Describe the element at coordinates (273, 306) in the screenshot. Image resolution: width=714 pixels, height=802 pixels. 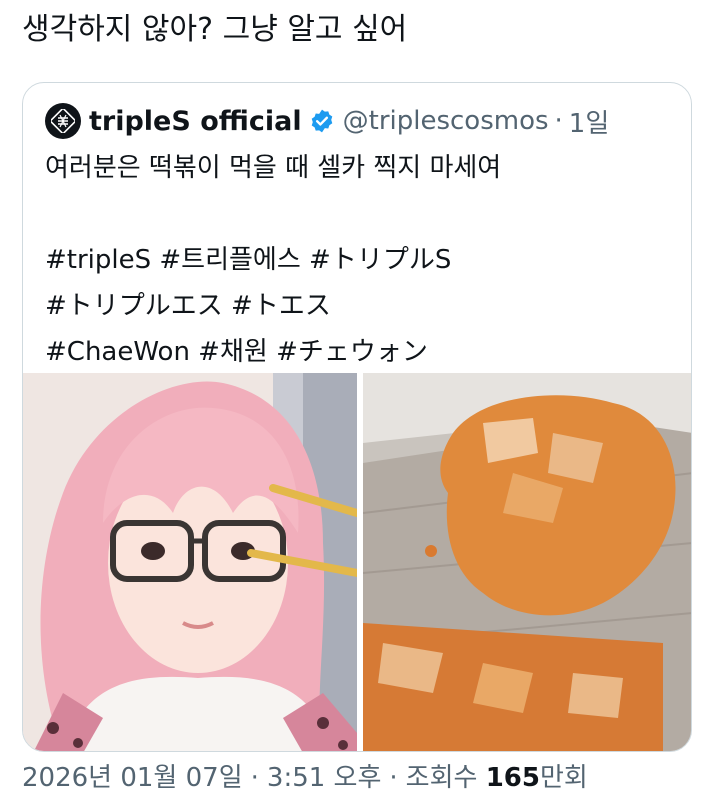
I see `hashtag-line: #トリプルエス #トエス` at that location.